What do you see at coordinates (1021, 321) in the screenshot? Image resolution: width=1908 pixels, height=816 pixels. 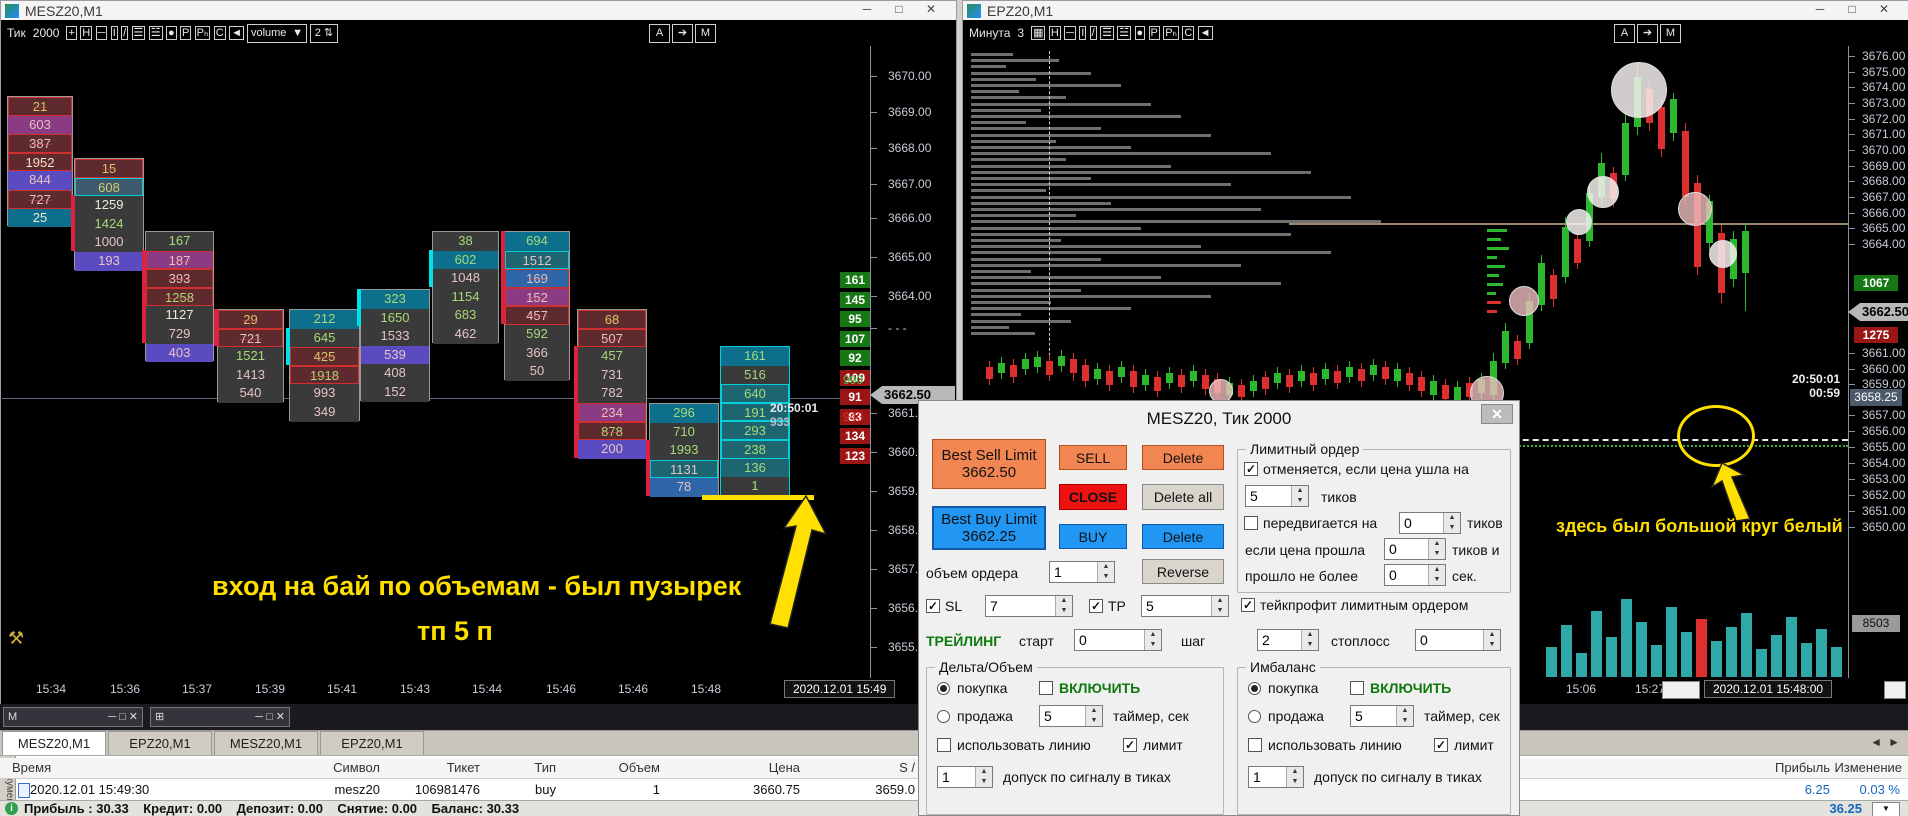 I see `volume-profile-bar` at bounding box center [1021, 321].